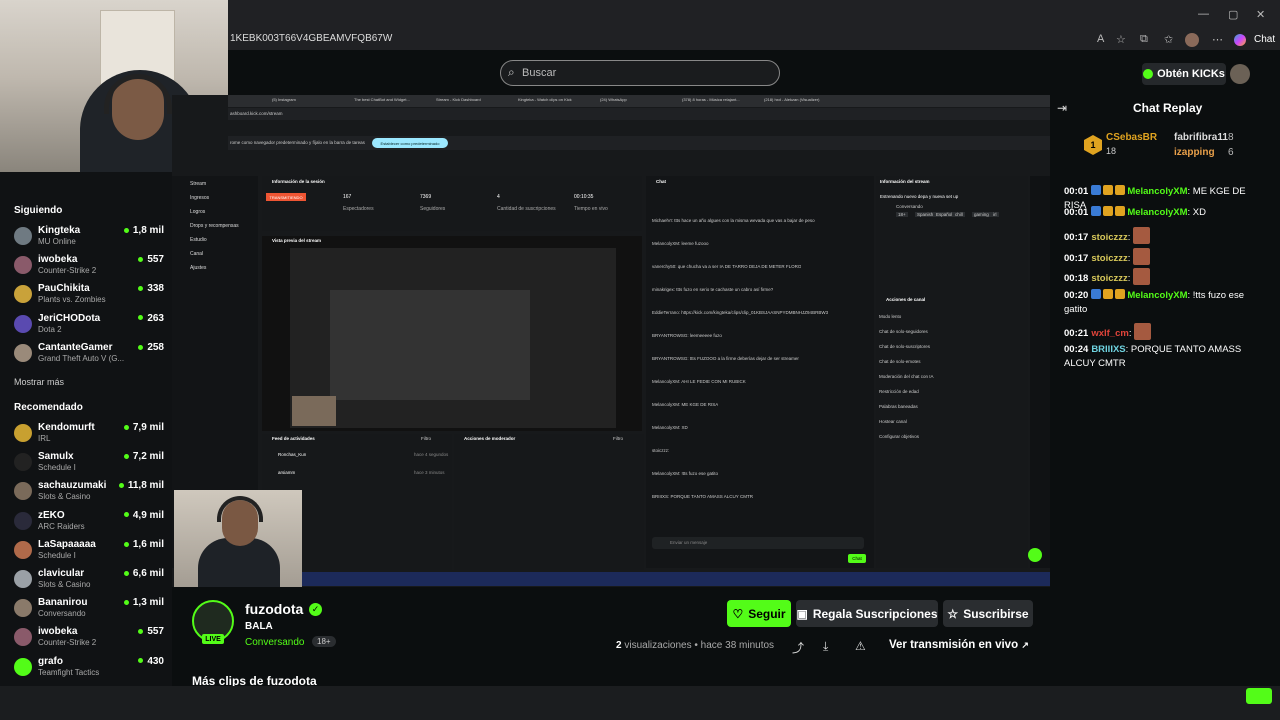  I want to click on sidebar-channel-item: CantanteGamer Grand Theft Auto V (G... 258, so click(89, 356).